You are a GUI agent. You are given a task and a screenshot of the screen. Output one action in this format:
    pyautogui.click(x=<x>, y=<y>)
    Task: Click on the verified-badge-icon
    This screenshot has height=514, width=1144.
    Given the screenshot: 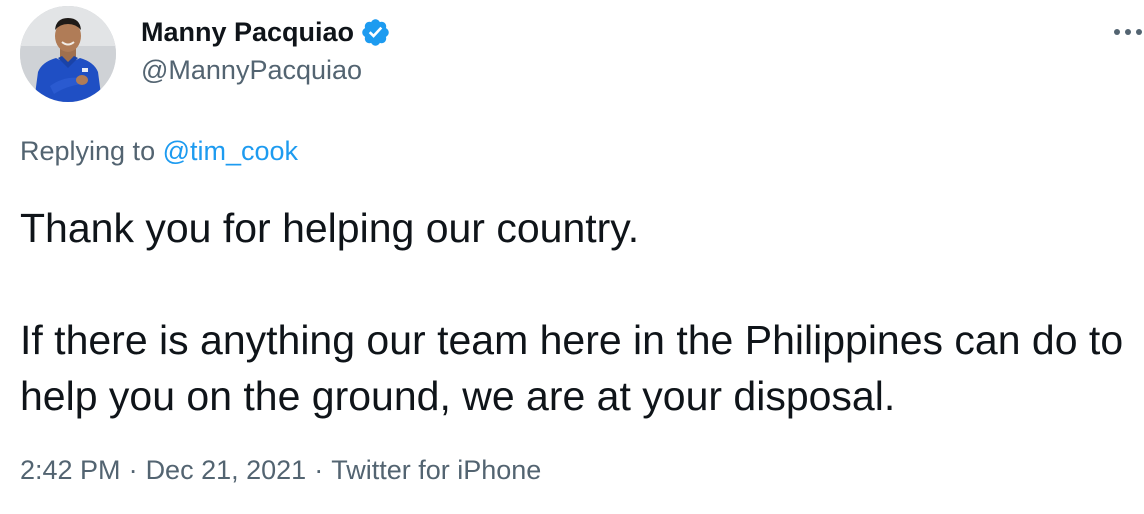 What is the action you would take?
    pyautogui.click(x=375, y=32)
    